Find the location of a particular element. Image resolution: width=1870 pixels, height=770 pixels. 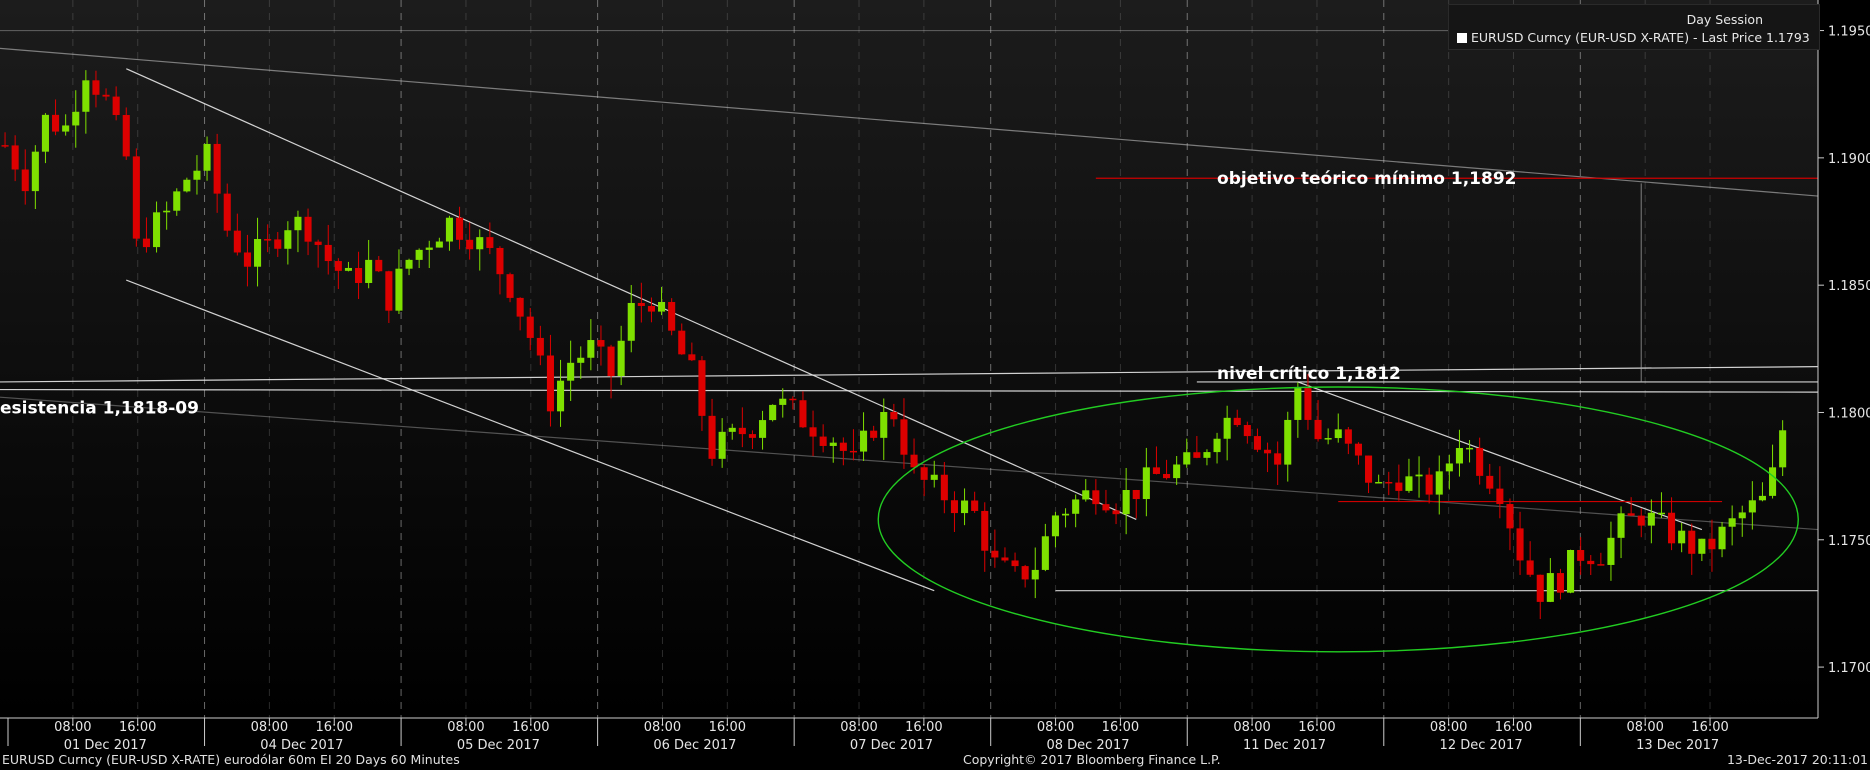

legend-swatch is located at coordinates (1462, 38).